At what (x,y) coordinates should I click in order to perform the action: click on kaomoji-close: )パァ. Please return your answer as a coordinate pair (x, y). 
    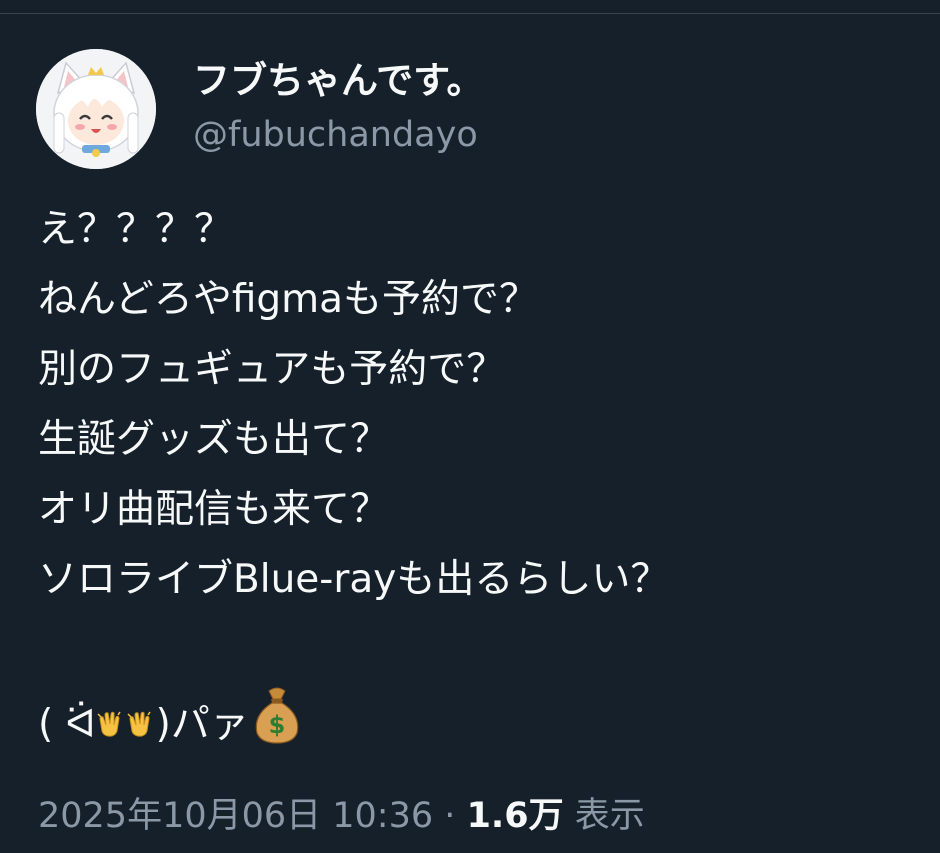
    Looking at the image, I should click on (202, 724).